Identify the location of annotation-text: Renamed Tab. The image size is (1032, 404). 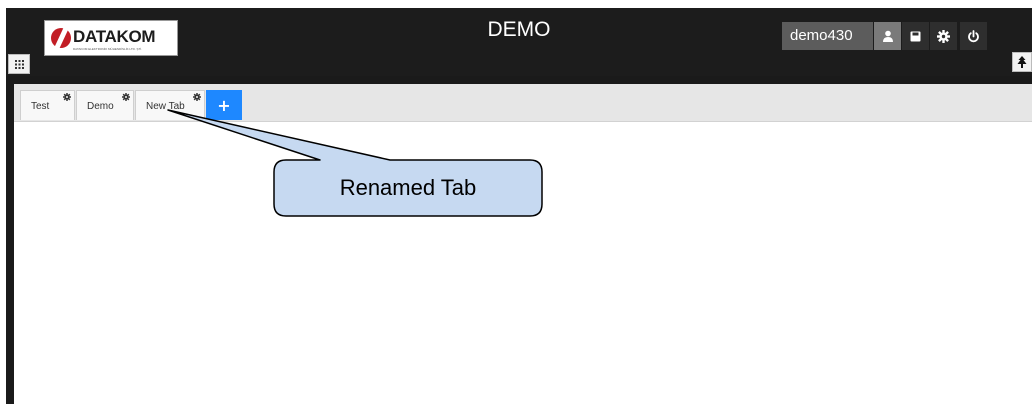
(408, 187).